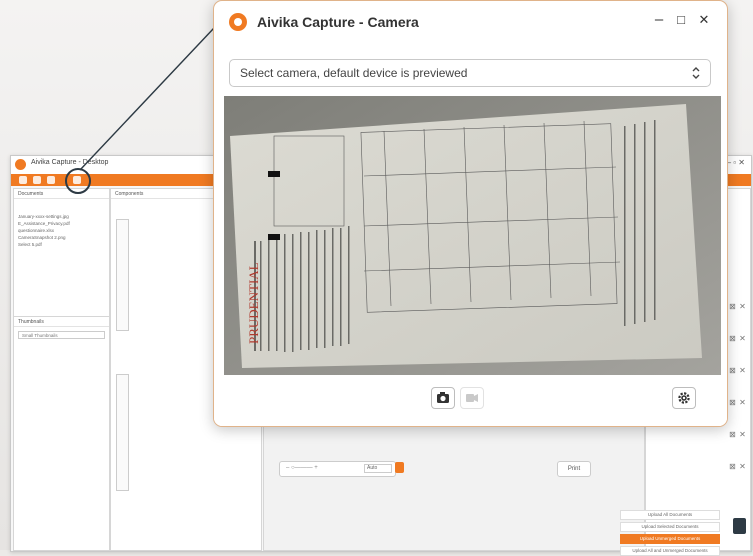 This screenshot has height=556, width=753. Describe the element at coordinates (78, 181) in the screenshot. I see `callout-circle` at that location.